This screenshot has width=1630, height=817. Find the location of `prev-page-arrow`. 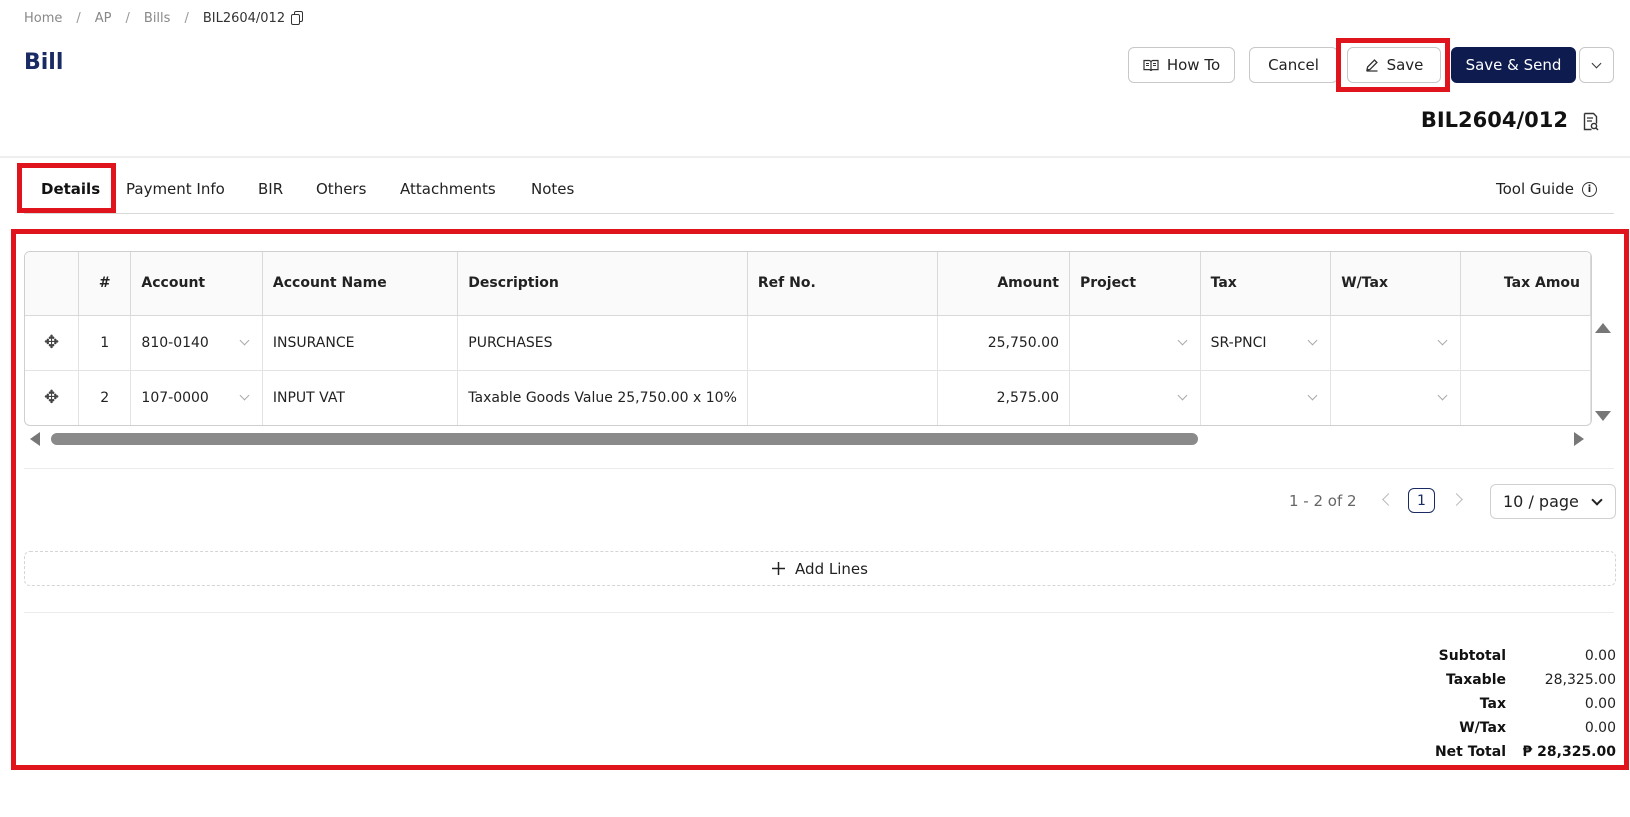

prev-page-arrow is located at coordinates (1388, 499).